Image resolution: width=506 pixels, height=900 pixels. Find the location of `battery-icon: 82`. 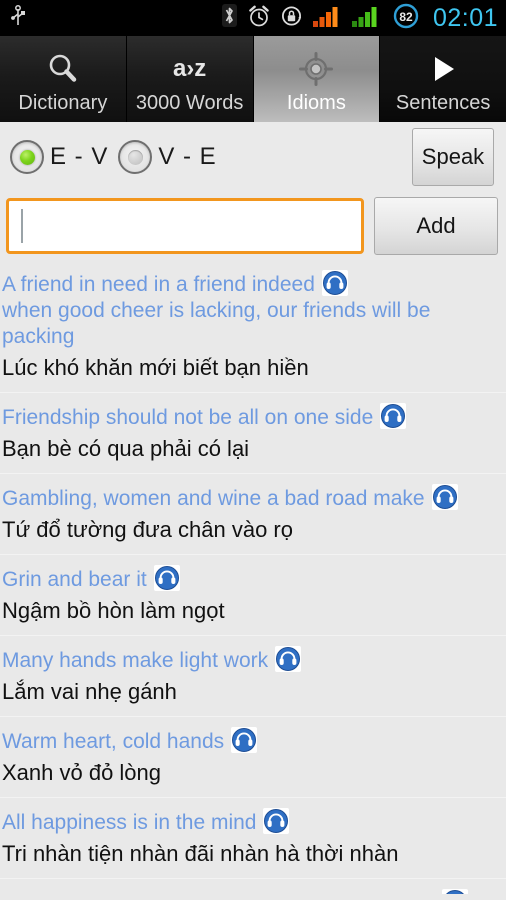

battery-icon: 82 is located at coordinates (406, 18).